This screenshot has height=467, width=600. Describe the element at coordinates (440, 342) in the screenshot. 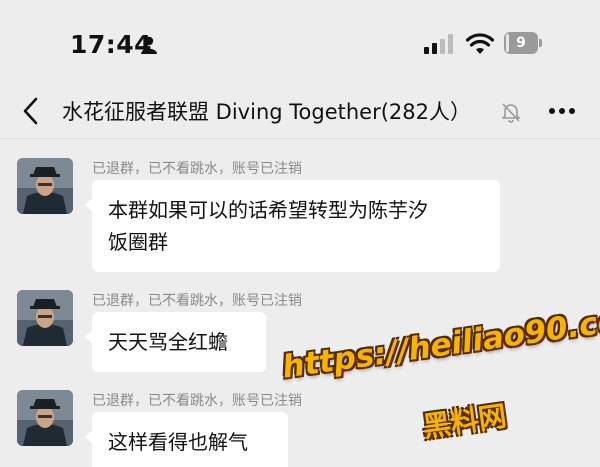

I see `watermark-url: https://heiliao90.com` at that location.